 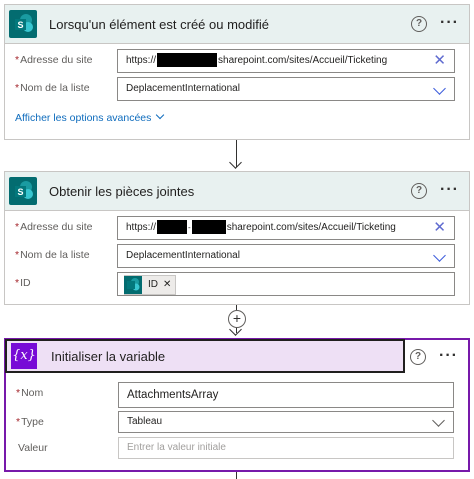 I want to click on remove-token-icon: ✕, so click(x=167, y=285).